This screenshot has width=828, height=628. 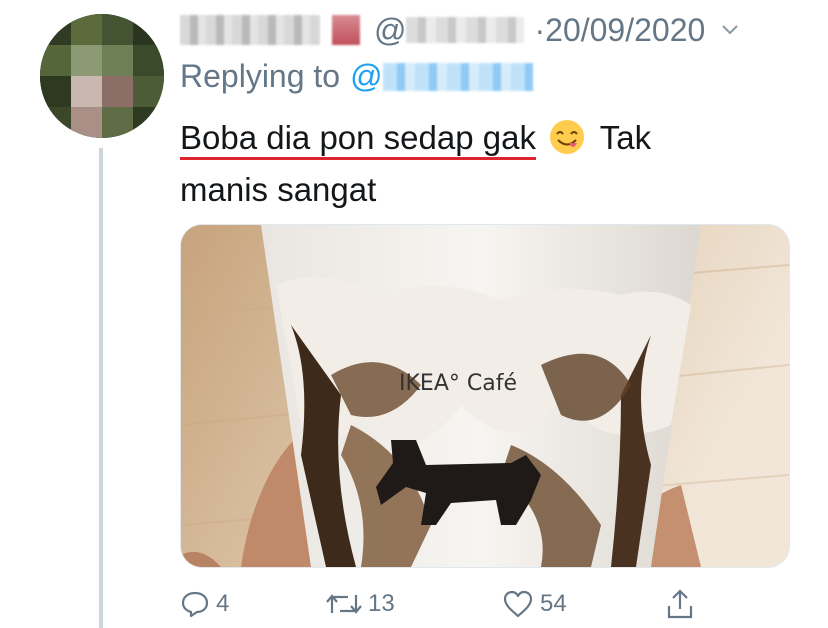 I want to click on avatar, so click(x=102, y=76).